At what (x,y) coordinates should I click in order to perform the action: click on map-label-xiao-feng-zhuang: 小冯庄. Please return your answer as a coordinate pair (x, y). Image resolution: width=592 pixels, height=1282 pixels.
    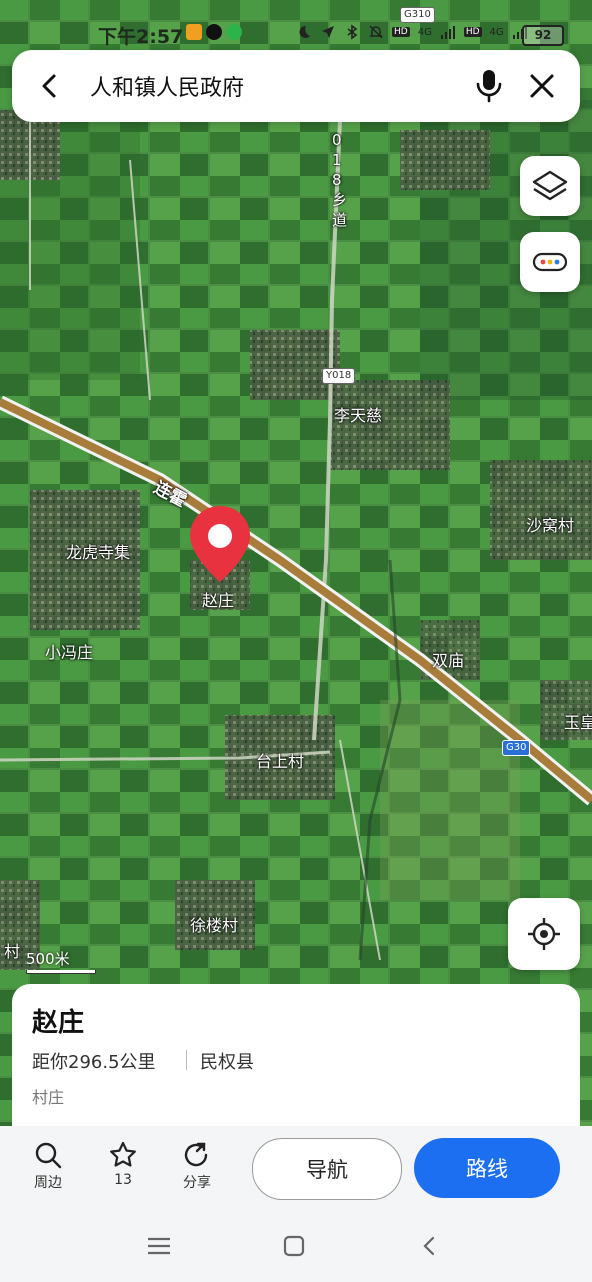
    Looking at the image, I should click on (69, 652).